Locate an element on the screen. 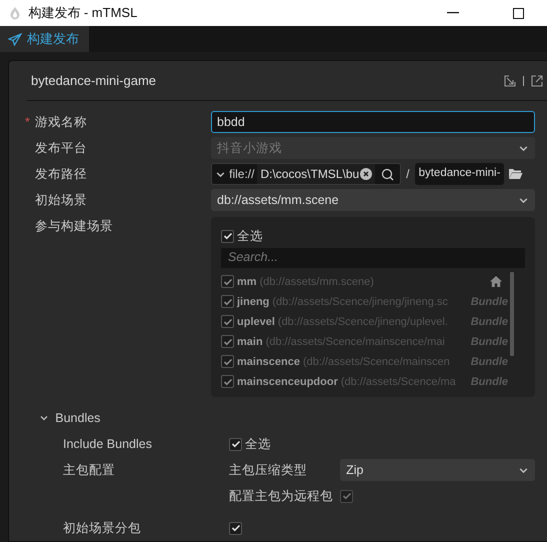  export-icon is located at coordinates (537, 80).